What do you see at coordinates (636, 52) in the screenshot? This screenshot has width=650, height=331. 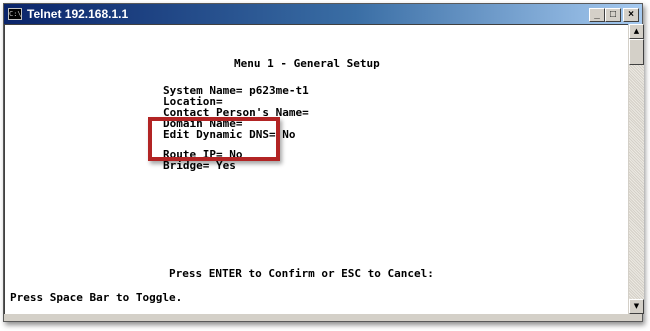 I see `scrollbar-thumb` at bounding box center [636, 52].